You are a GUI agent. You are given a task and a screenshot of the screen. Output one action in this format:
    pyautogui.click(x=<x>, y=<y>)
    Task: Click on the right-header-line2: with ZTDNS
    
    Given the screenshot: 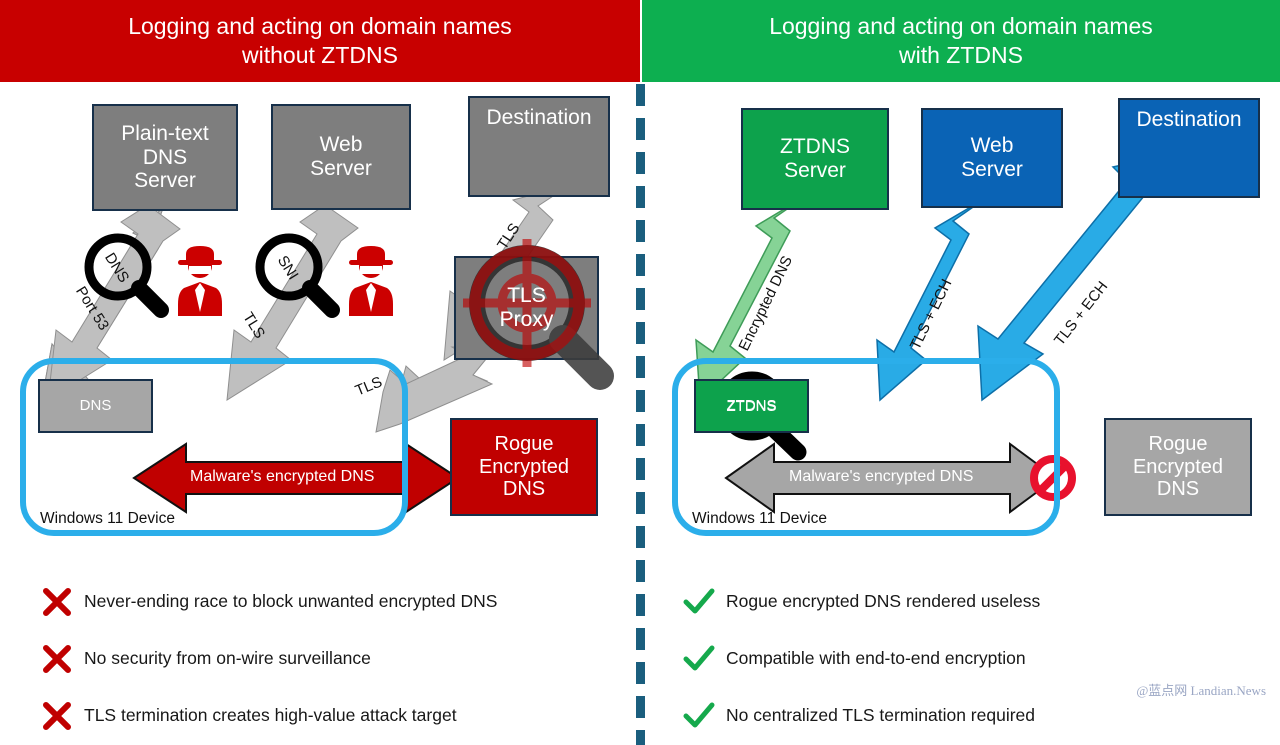 What is the action you would take?
    pyautogui.click(x=961, y=55)
    